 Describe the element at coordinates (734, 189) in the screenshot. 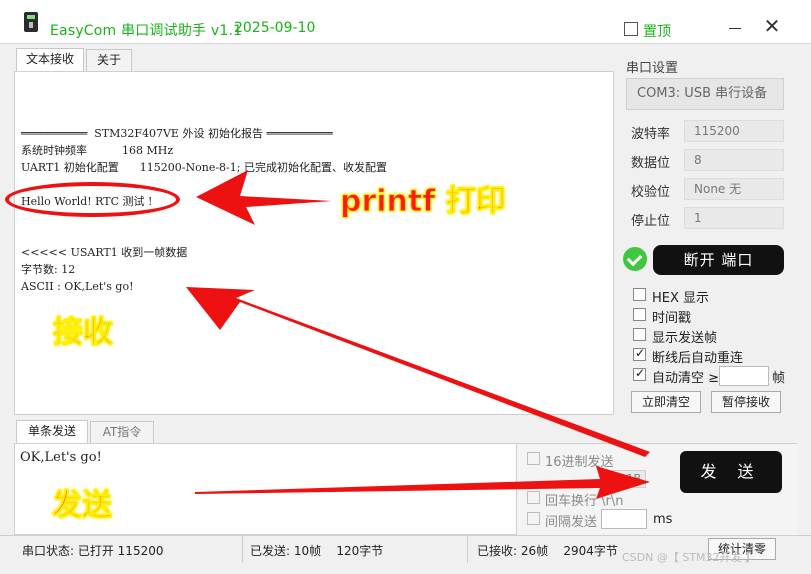

I see `parity-select: None 无` at that location.